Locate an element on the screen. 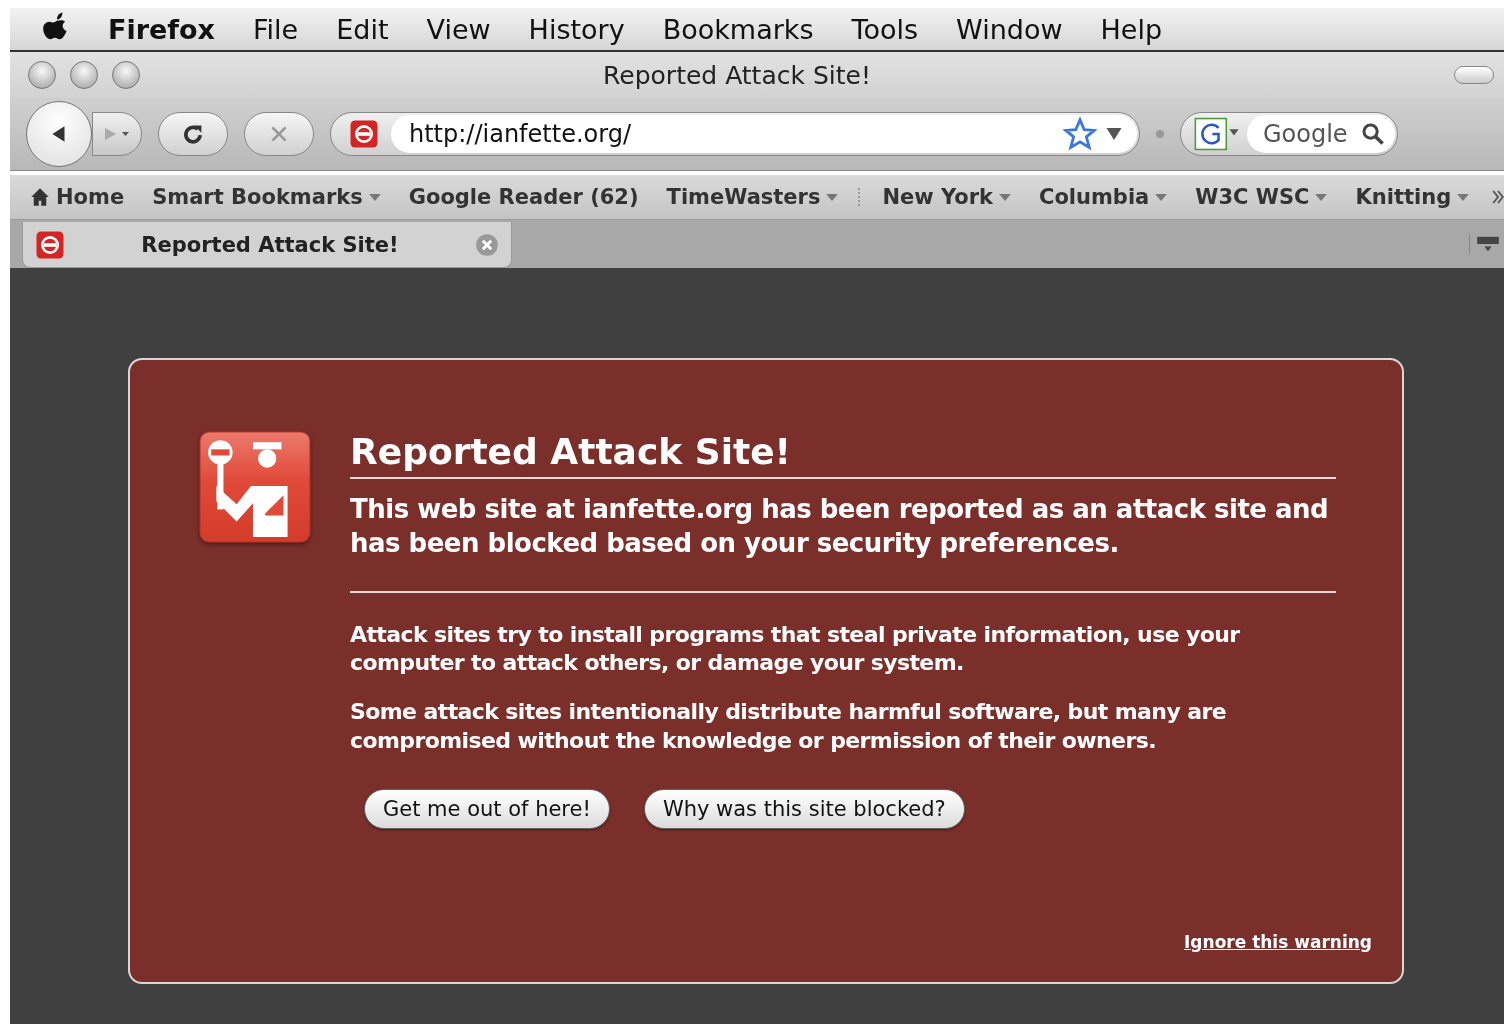 Image resolution: width=1504 pixels, height=1024 pixels. warning-button: Why was this site blocked? is located at coordinates (804, 809).